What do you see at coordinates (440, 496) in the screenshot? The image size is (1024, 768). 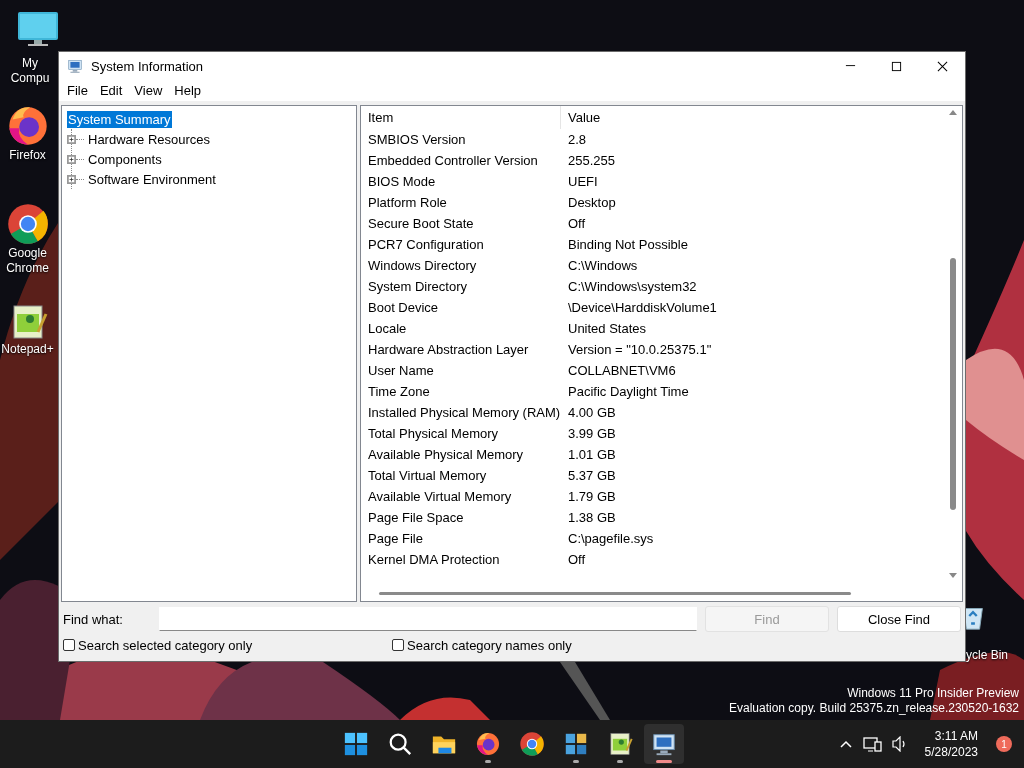 I see `table-cell-text: Available Virtual Memory` at bounding box center [440, 496].